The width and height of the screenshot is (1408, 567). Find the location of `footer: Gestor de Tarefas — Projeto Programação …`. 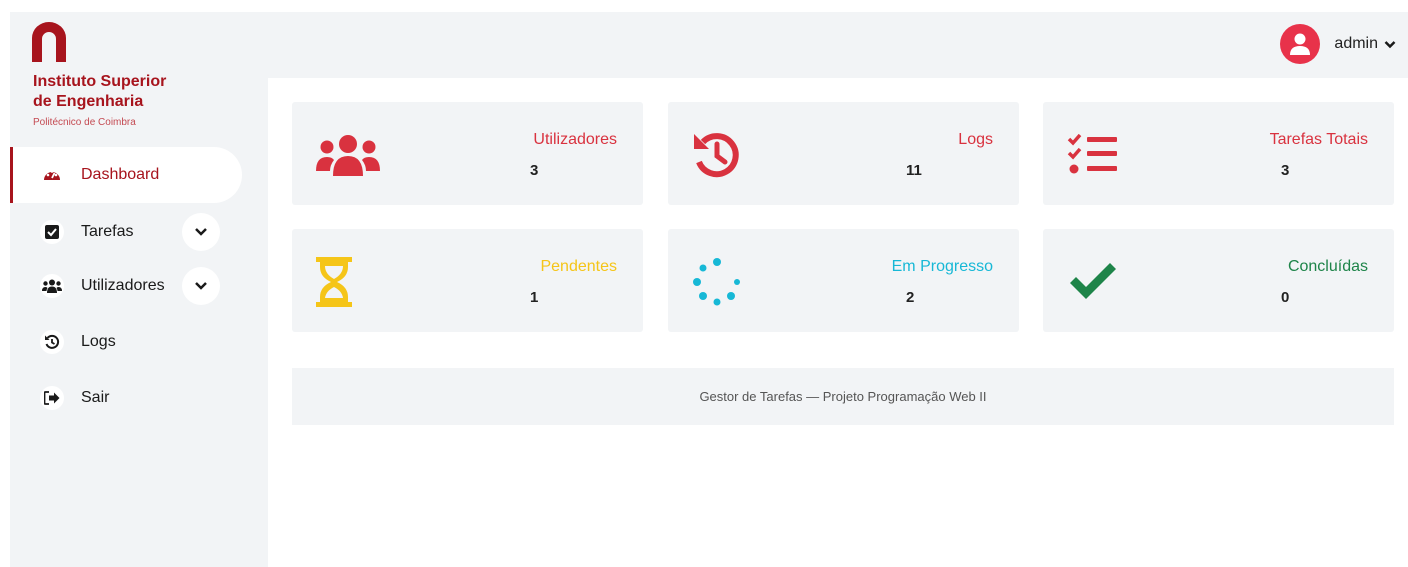

footer: Gestor de Tarefas — Projeto Programação … is located at coordinates (843, 396).